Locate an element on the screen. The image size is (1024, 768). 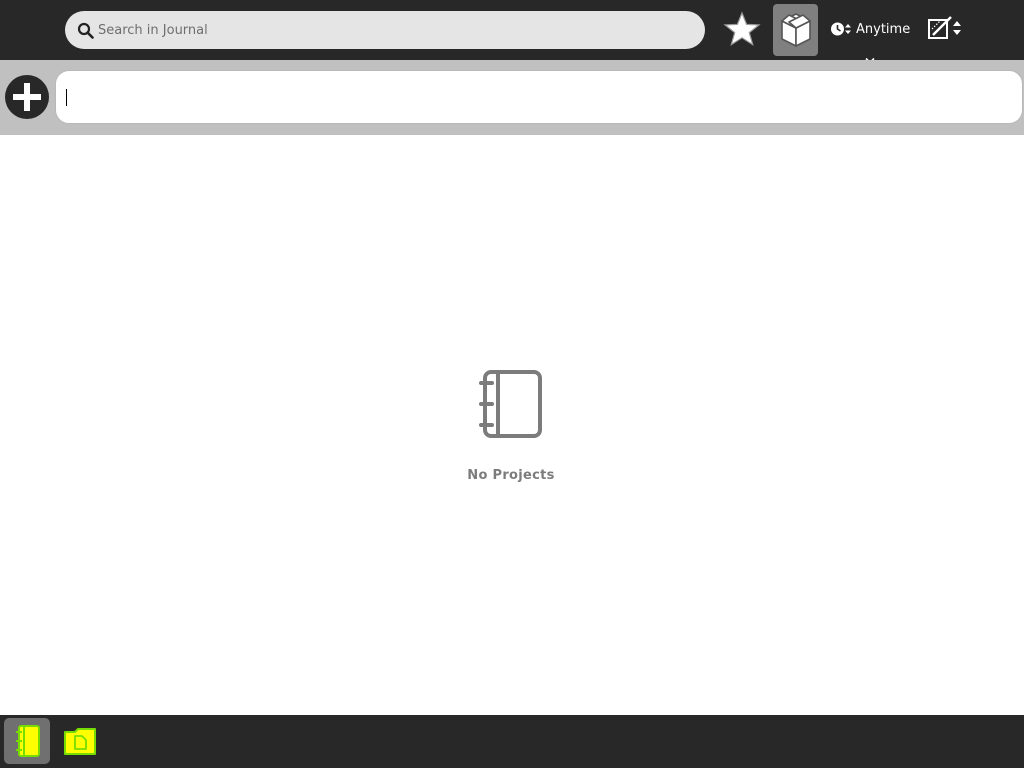
documents-folder-icon is located at coordinates (80, 741).